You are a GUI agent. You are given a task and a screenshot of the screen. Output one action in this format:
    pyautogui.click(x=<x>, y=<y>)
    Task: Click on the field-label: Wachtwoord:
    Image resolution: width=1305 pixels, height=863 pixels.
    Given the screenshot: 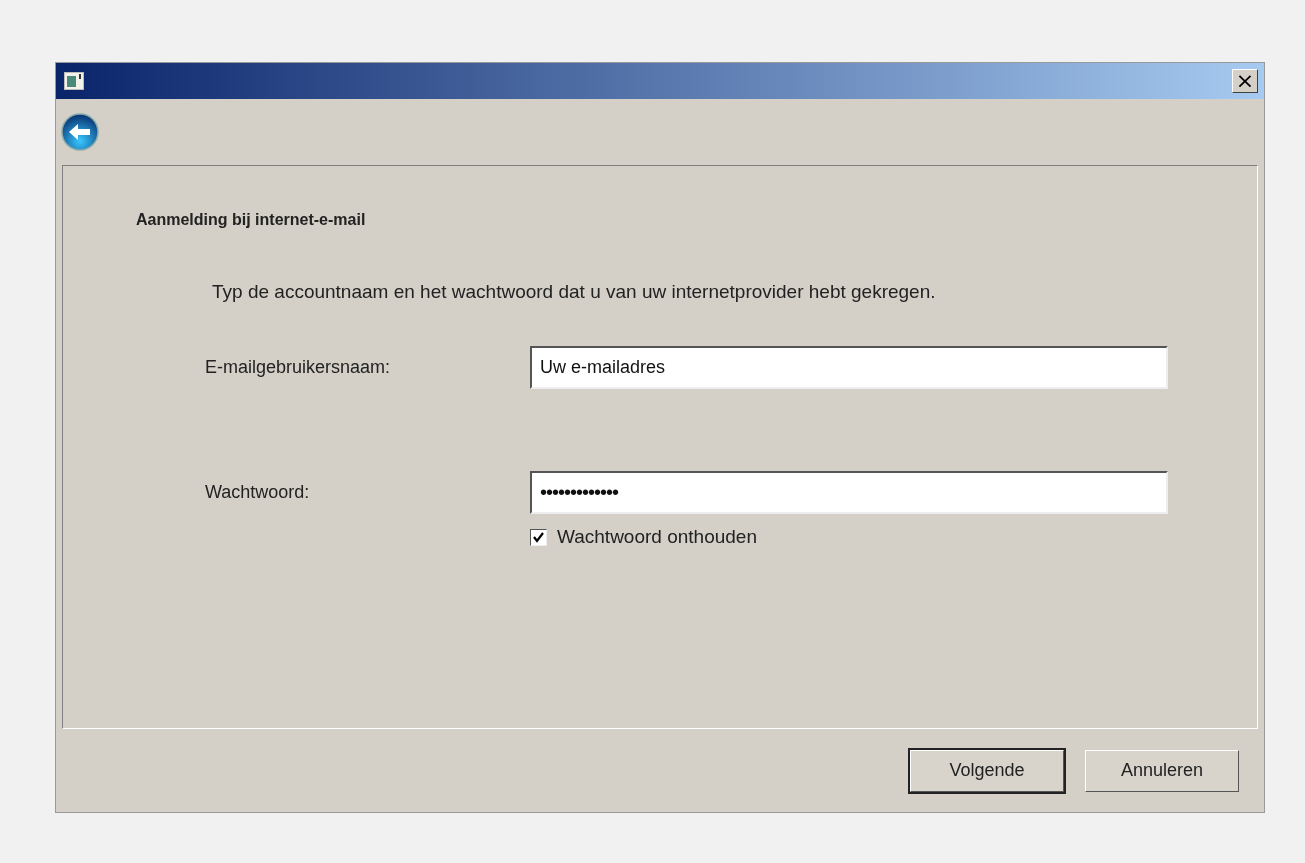 What is the action you would take?
    pyautogui.click(x=258, y=492)
    